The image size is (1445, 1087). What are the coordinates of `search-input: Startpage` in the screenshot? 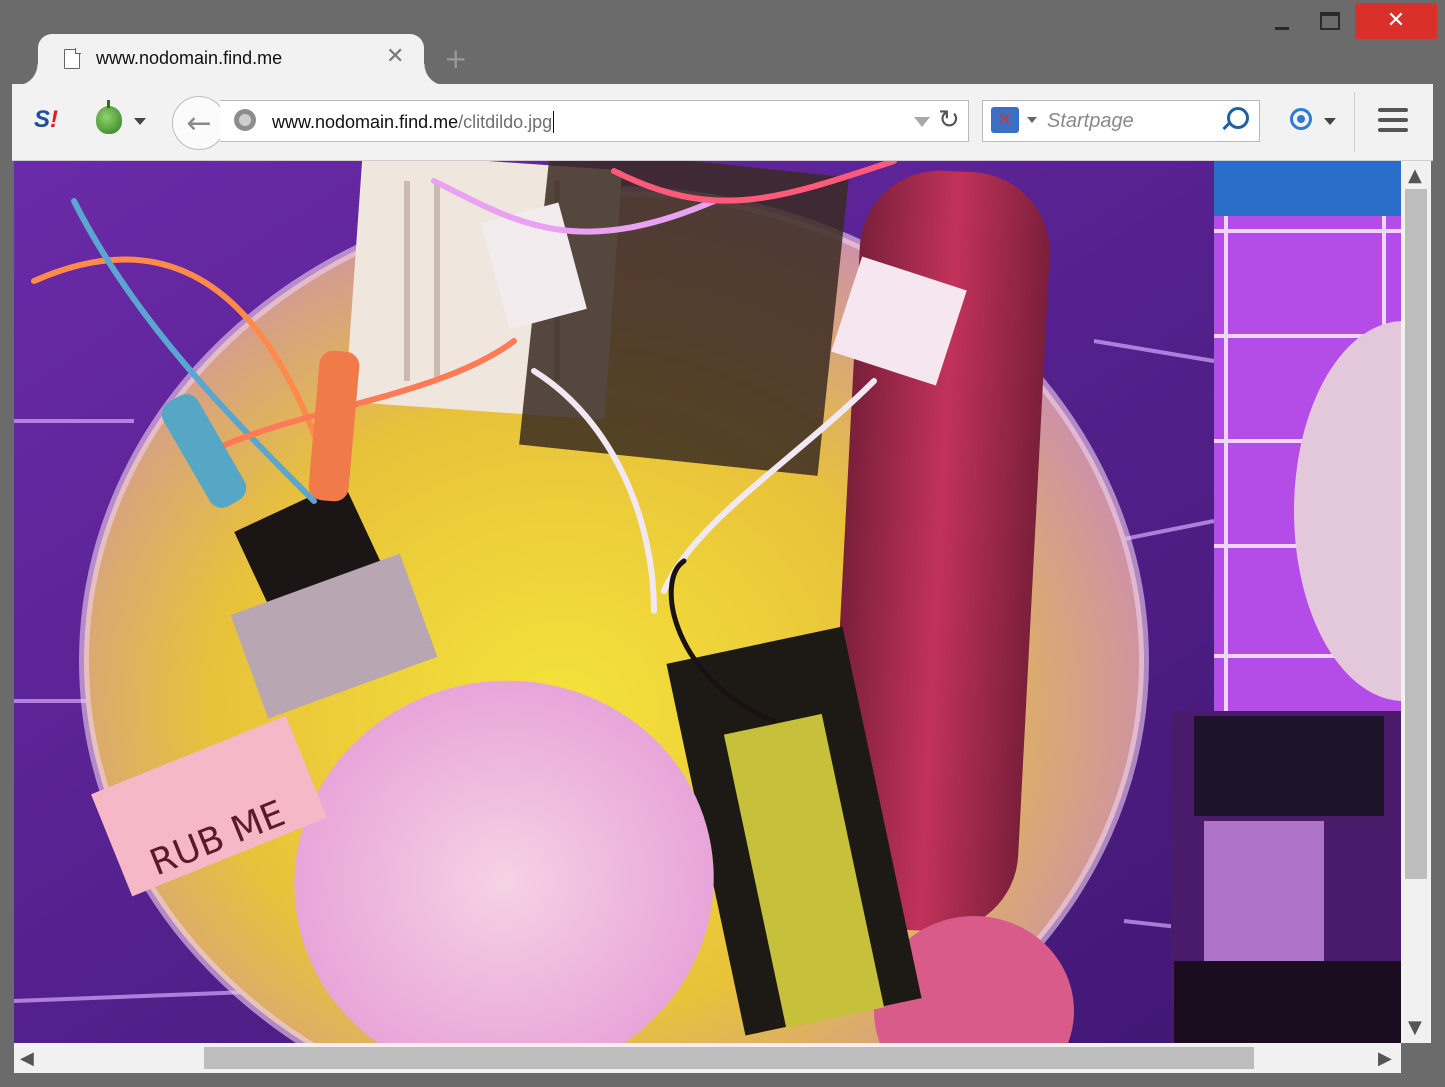 It's located at (1090, 121).